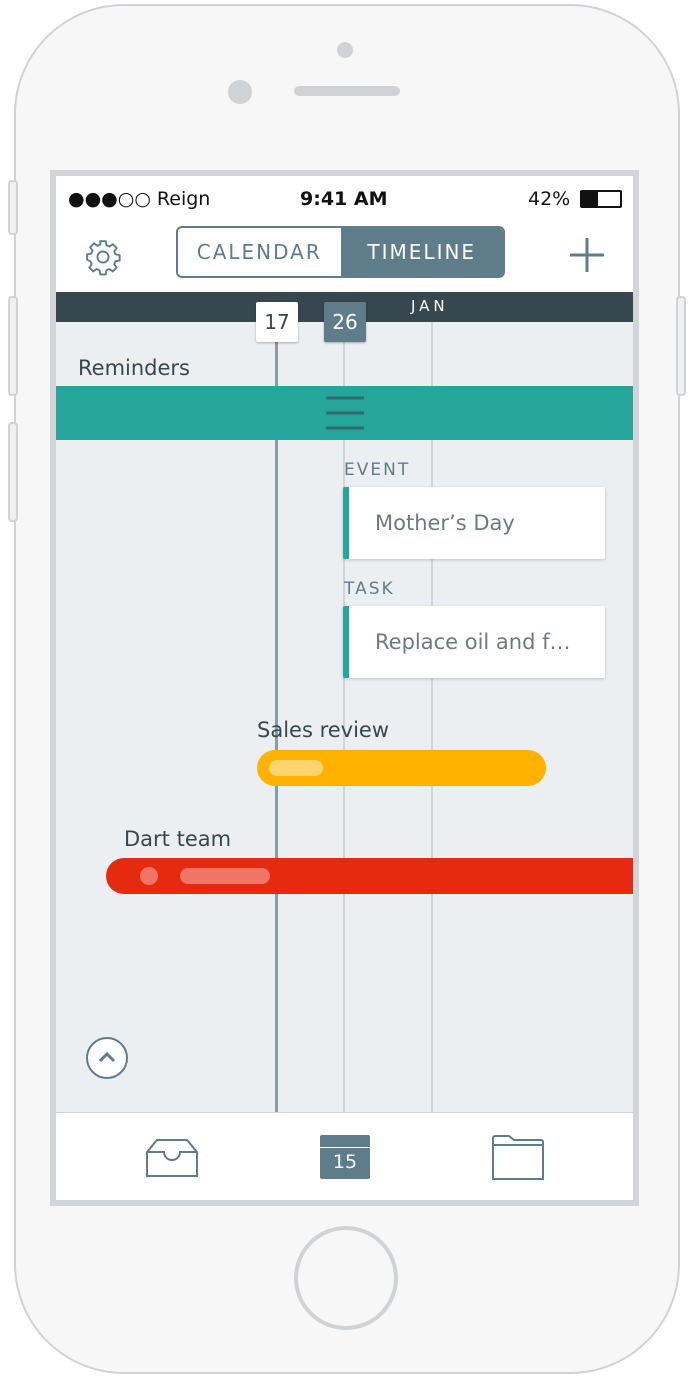 The width and height of the screenshot is (694, 1382). Describe the element at coordinates (549, 199) in the screenshot. I see `battery-percent: 42%` at that location.